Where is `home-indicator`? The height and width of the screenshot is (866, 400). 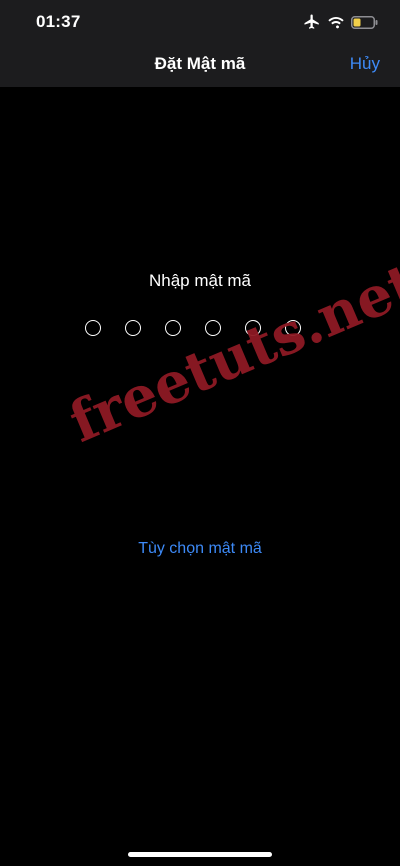
home-indicator is located at coordinates (200, 854).